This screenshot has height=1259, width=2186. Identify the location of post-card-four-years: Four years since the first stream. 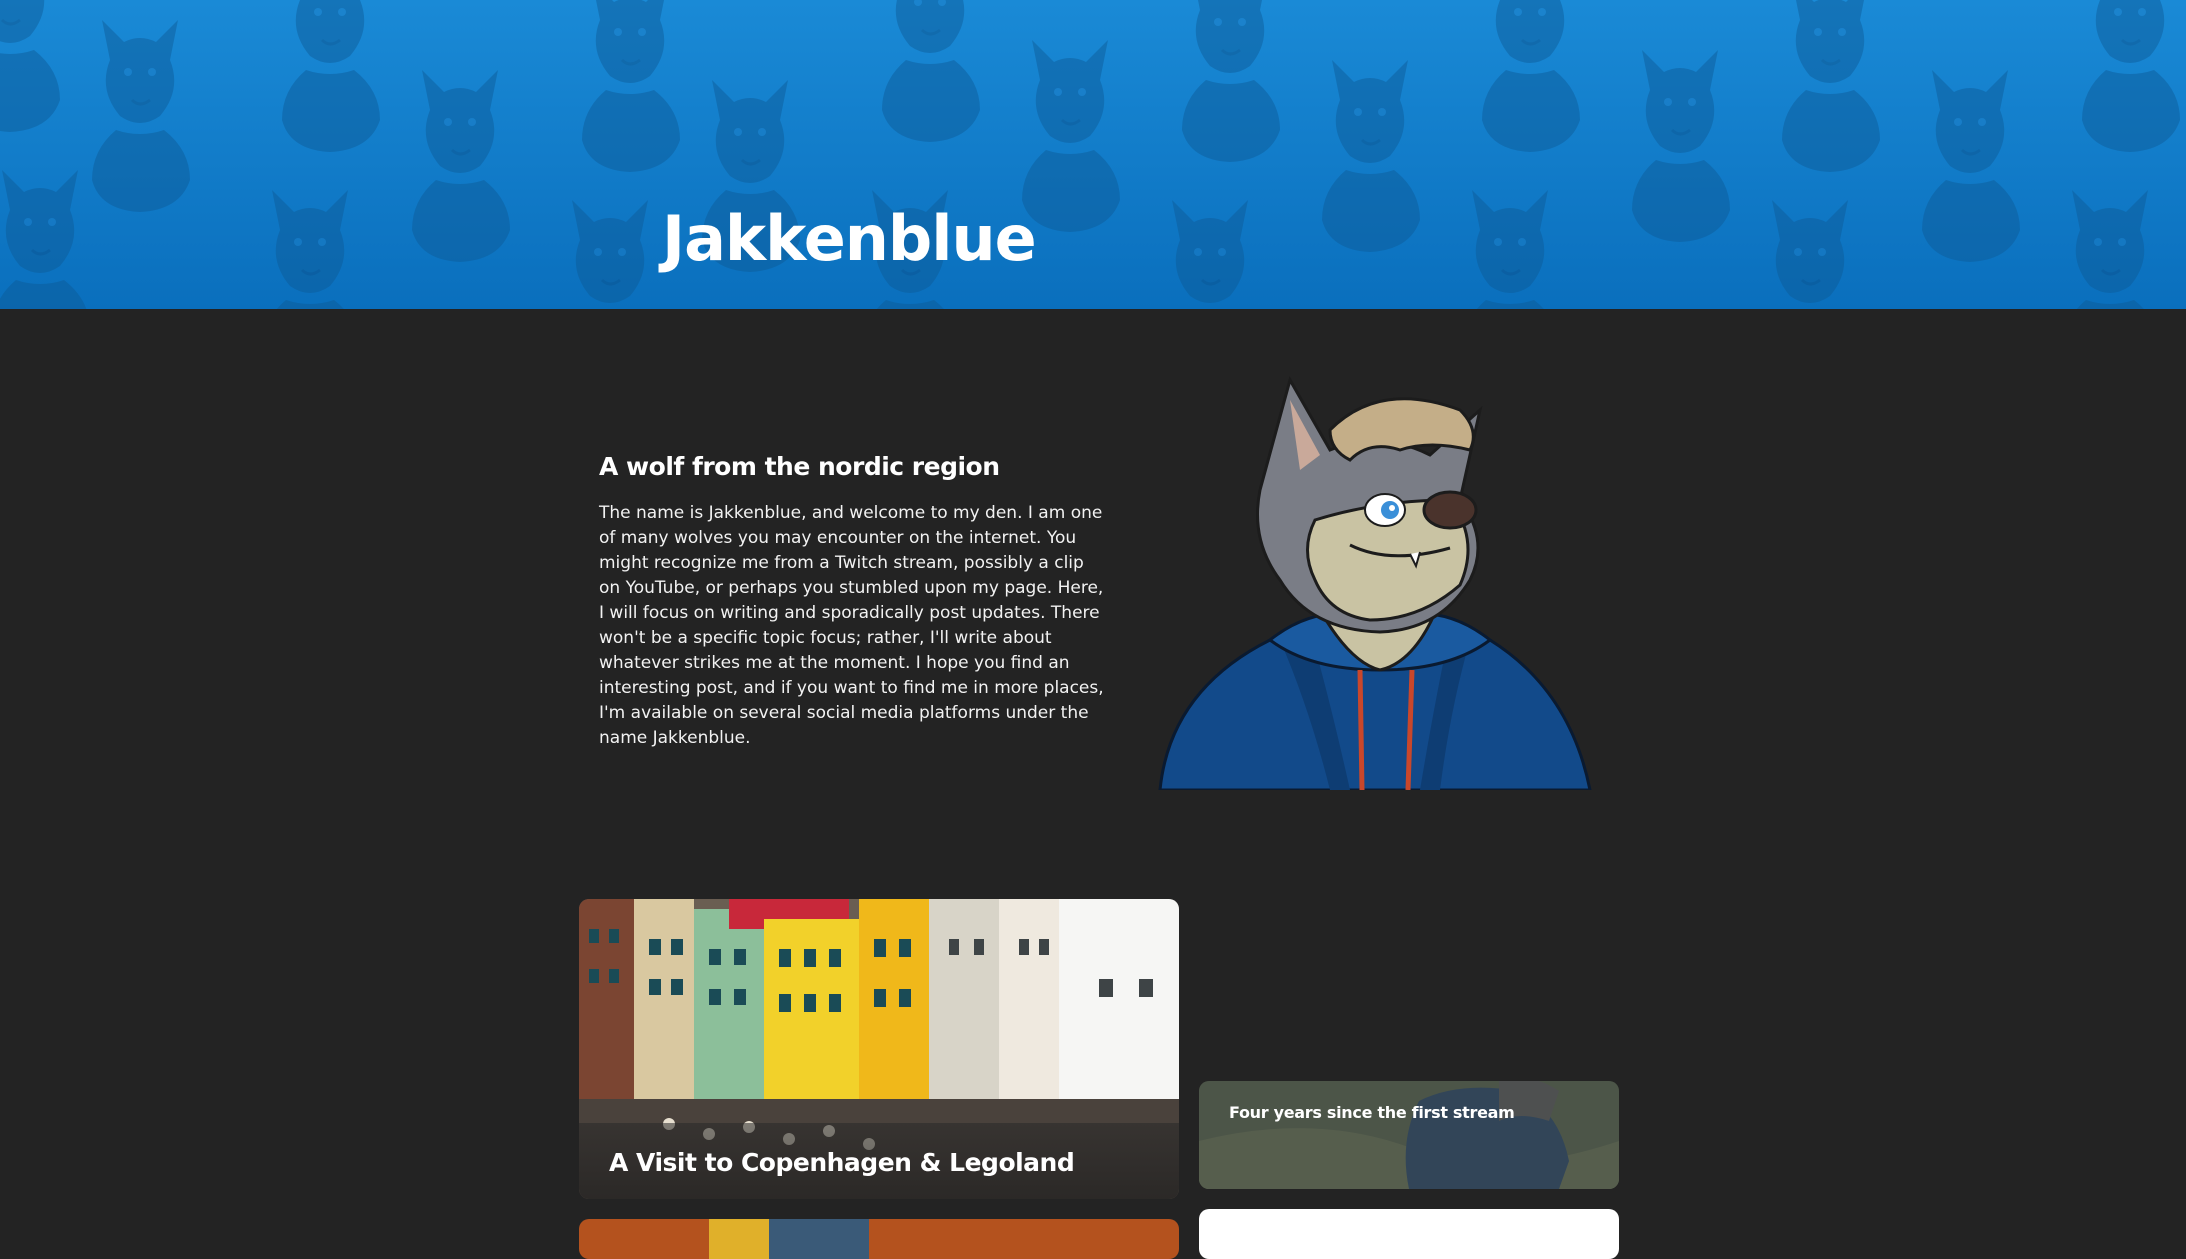
(1409, 1135).